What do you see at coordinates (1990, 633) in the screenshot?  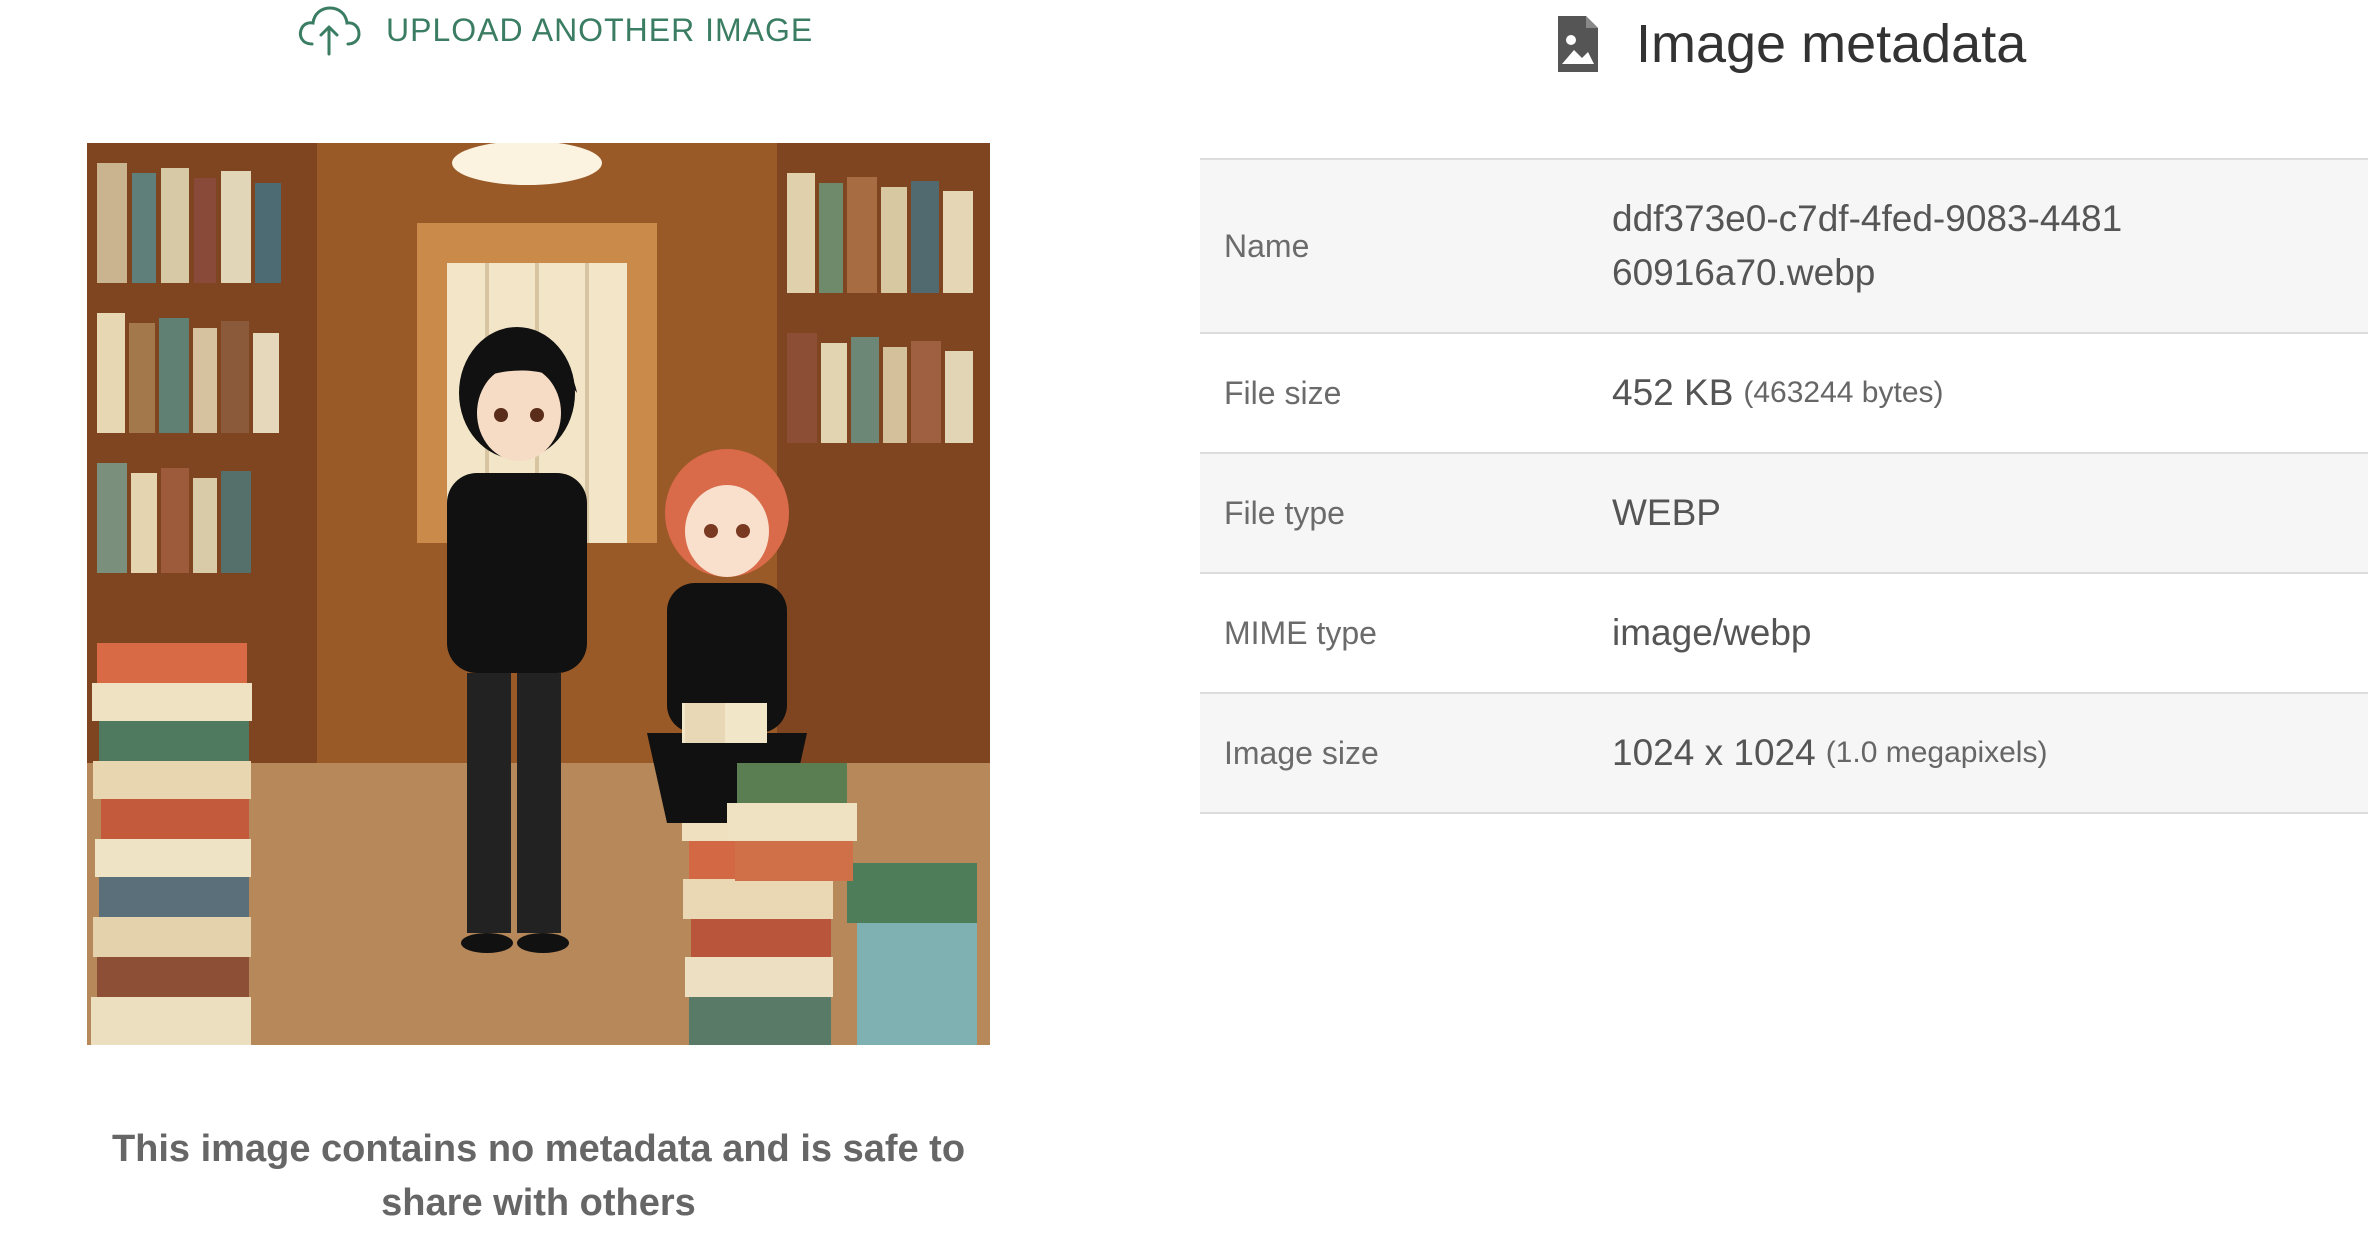 I see `row-value: image/webp` at bounding box center [1990, 633].